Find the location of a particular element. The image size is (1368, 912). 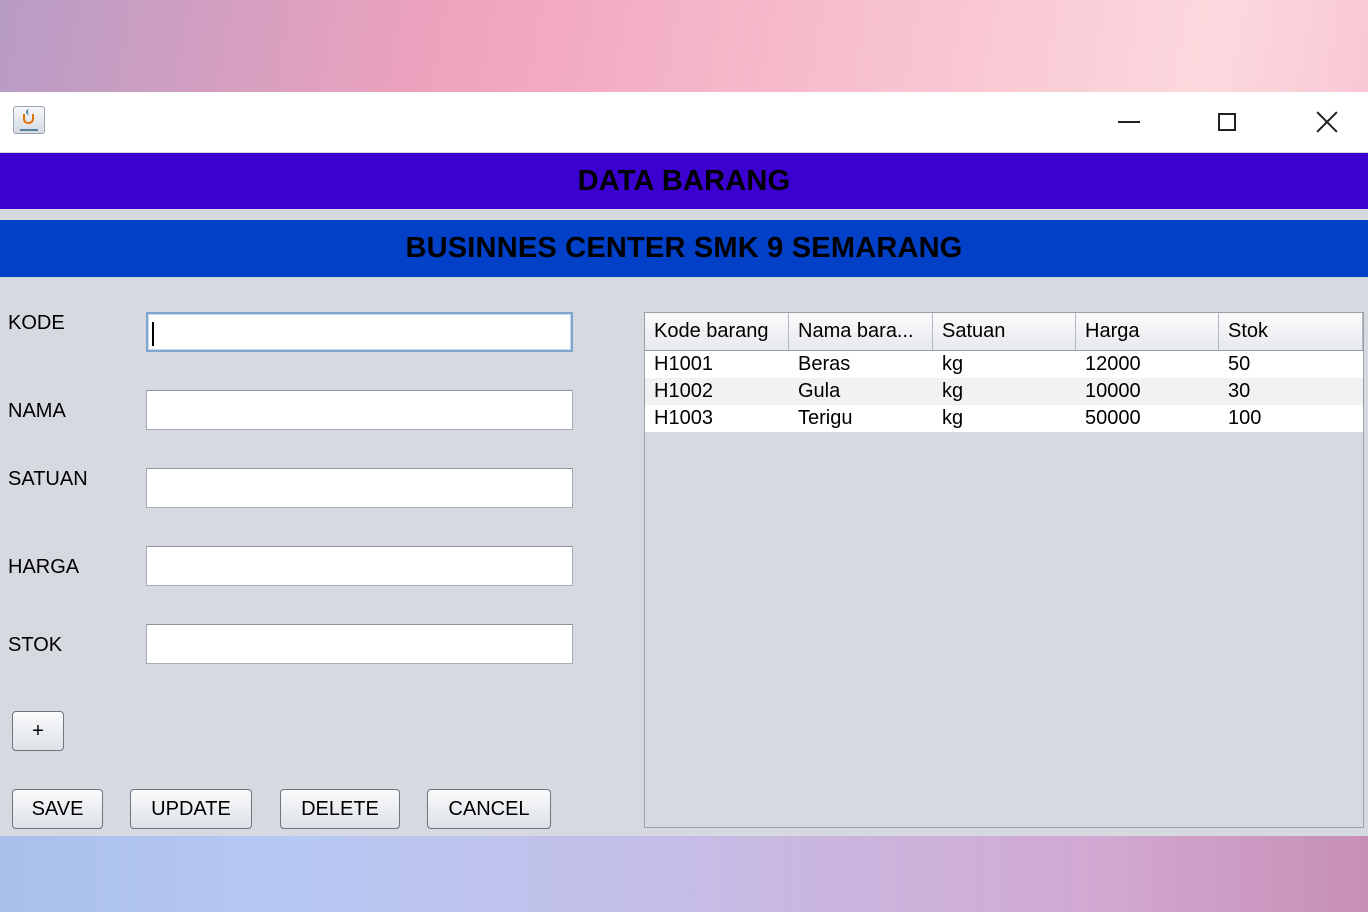

title-banner: DATA BARANG is located at coordinates (684, 181).